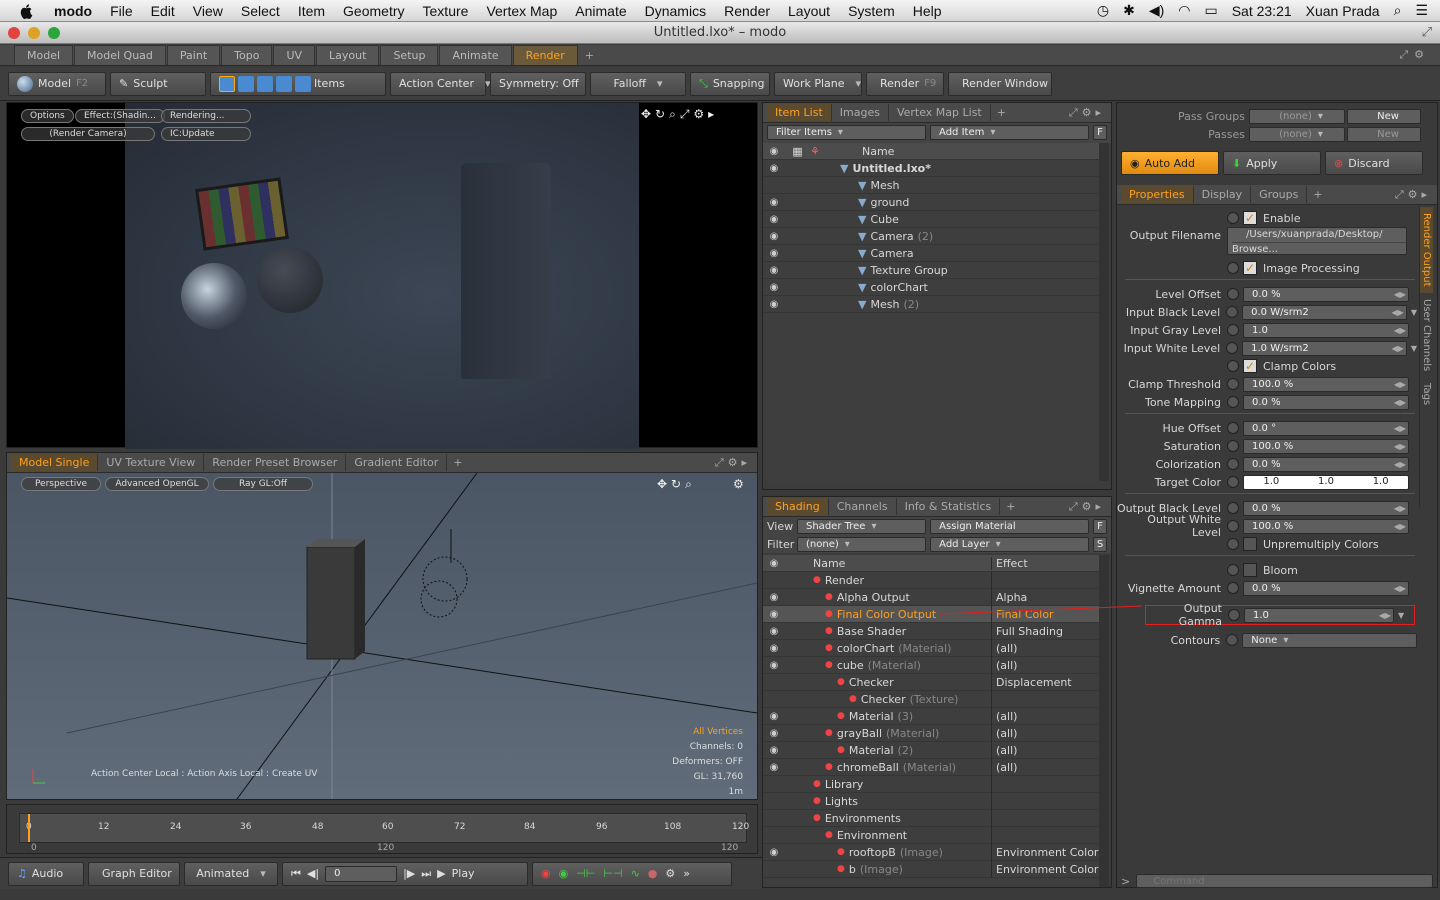  Describe the element at coordinates (1233, 544) in the screenshot. I see `unpremultiply-radio` at that location.